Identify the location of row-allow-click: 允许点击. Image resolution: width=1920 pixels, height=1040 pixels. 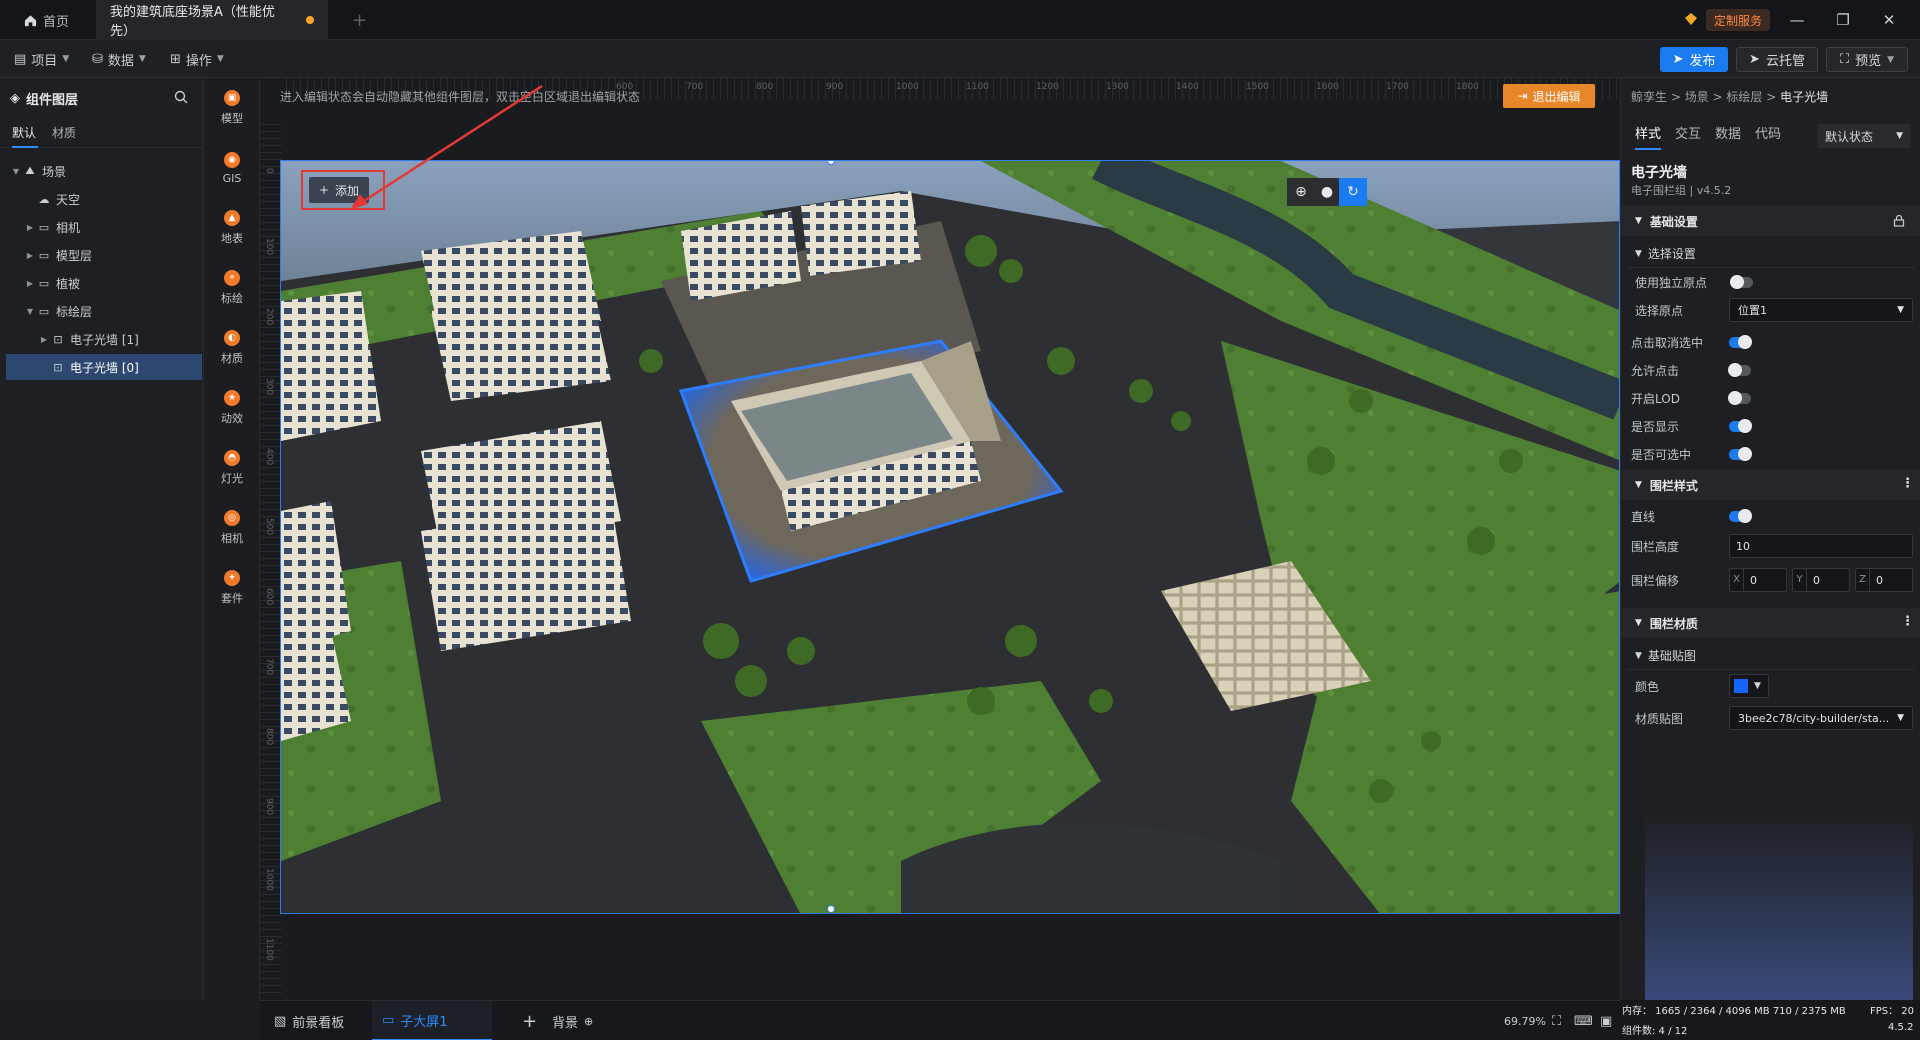
(1770, 370).